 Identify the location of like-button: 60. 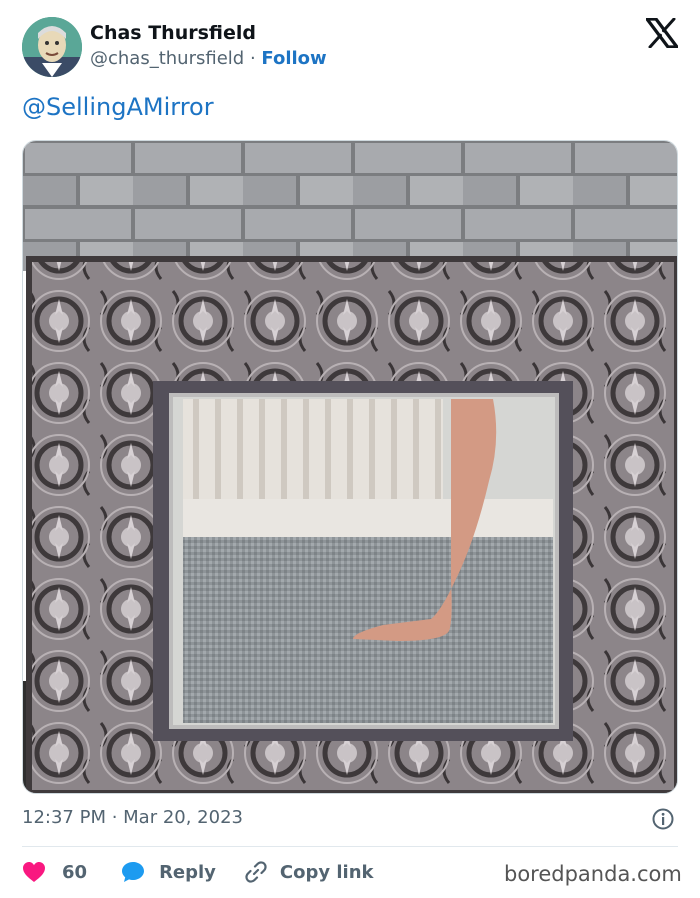
(54, 872).